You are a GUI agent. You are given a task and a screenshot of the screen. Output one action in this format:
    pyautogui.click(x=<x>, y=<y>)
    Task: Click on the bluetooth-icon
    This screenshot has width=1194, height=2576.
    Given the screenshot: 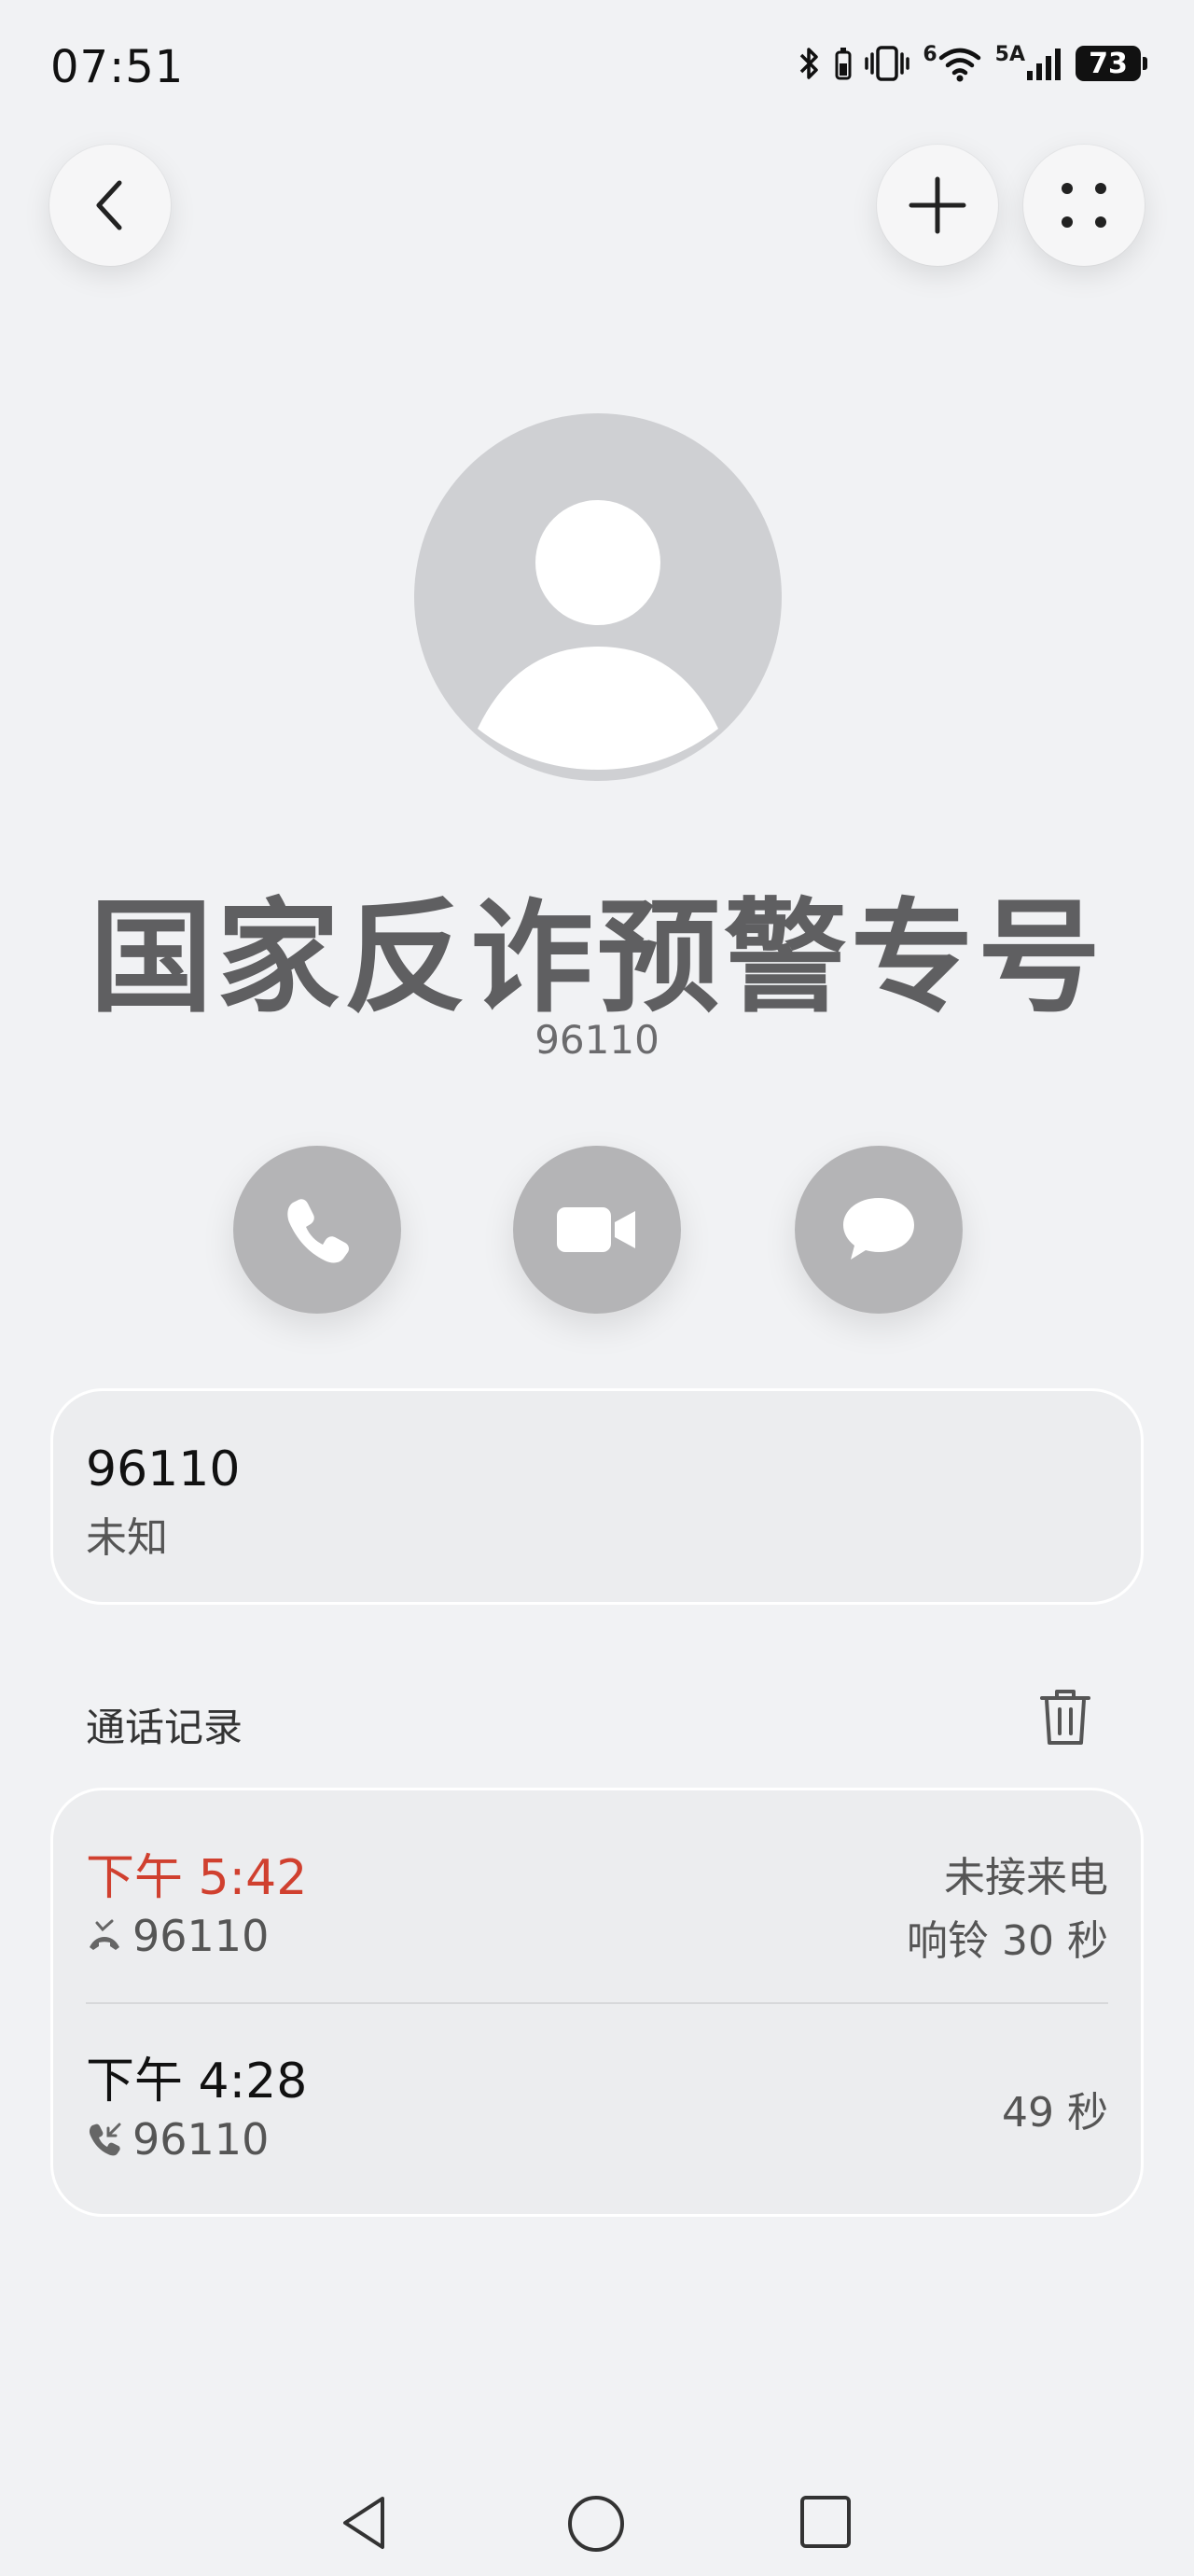 What is the action you would take?
    pyautogui.click(x=809, y=63)
    